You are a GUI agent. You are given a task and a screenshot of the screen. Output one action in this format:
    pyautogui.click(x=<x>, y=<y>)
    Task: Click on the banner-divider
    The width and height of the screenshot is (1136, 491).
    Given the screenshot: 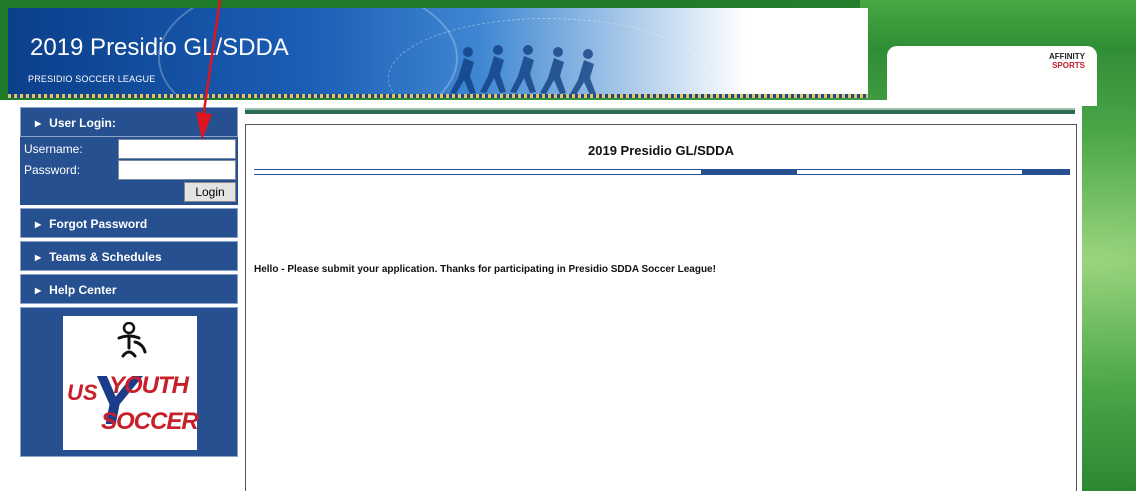 What is the action you would take?
    pyautogui.click(x=438, y=96)
    